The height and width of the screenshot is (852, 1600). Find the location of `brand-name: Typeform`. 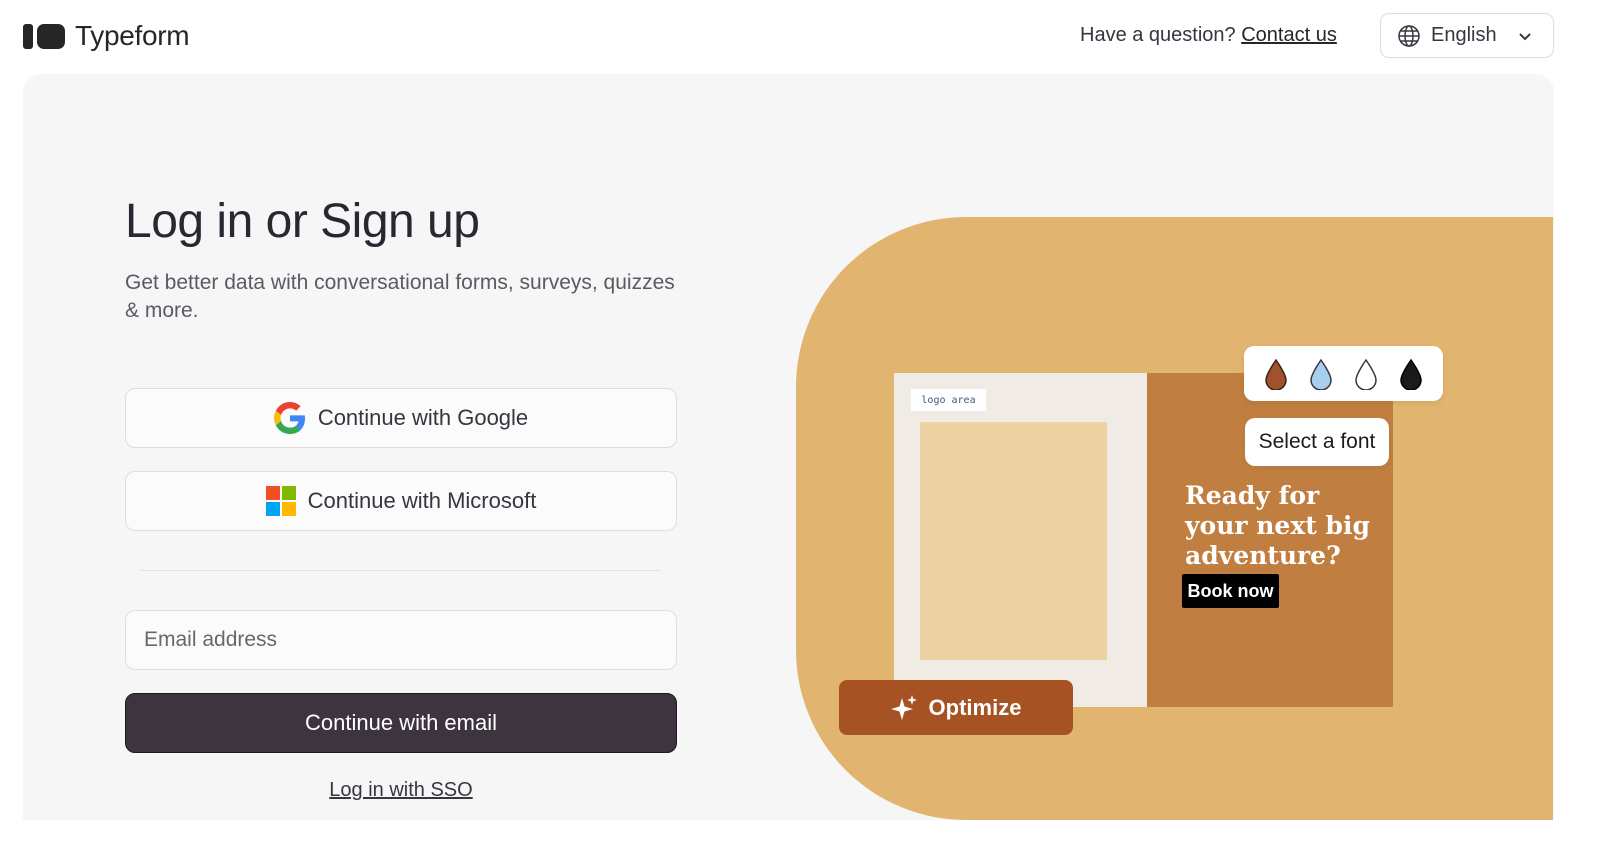

brand-name: Typeform is located at coordinates (132, 35).